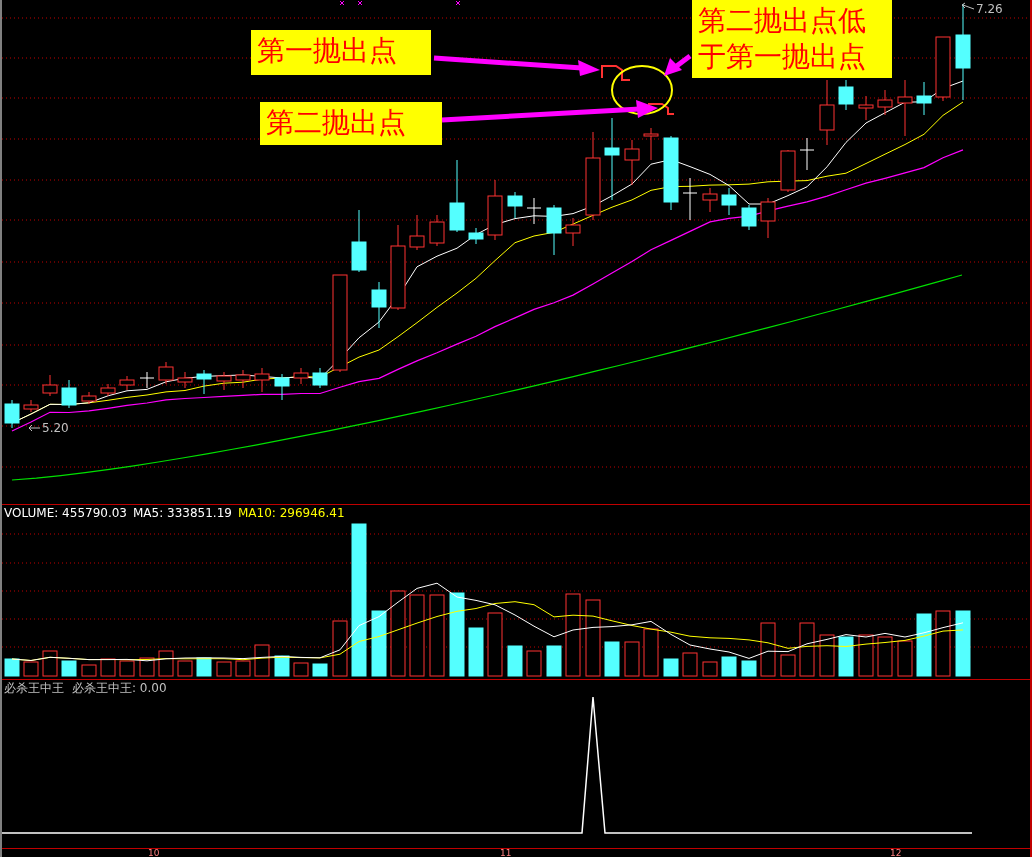 This screenshot has height=857, width=1032. I want to click on indicator-legend: 必杀王中王: 0.00, so click(119, 688).